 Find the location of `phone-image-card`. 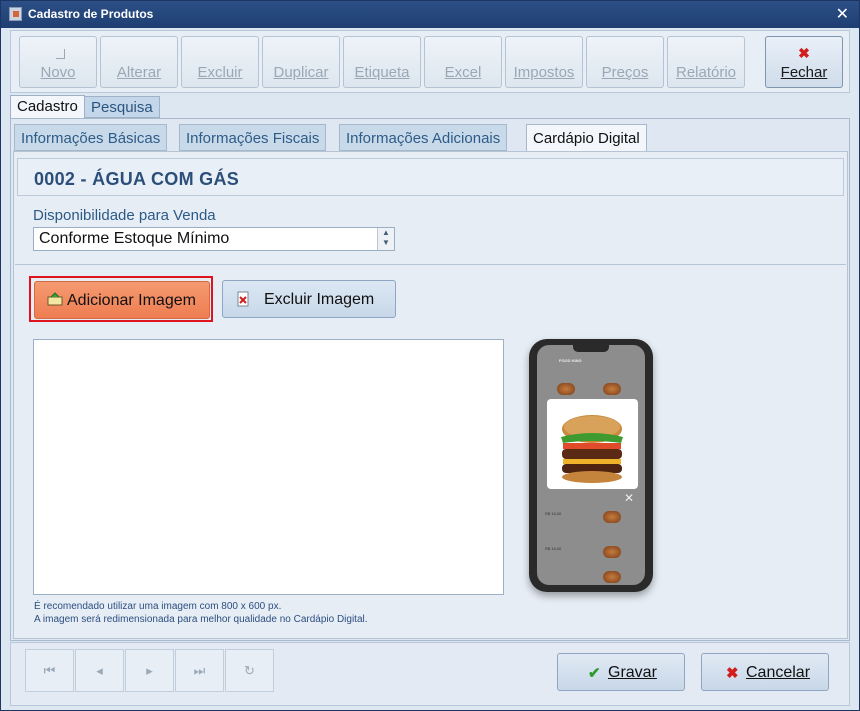

phone-image-card is located at coordinates (592, 444).